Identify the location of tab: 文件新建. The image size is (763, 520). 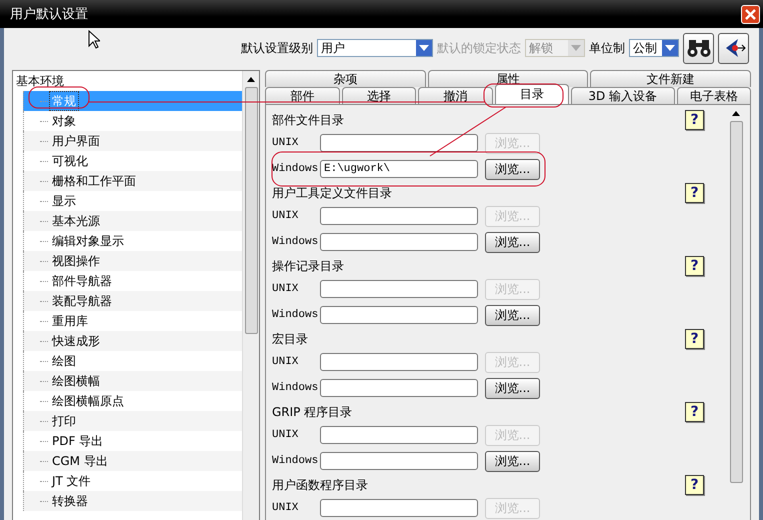
(671, 78).